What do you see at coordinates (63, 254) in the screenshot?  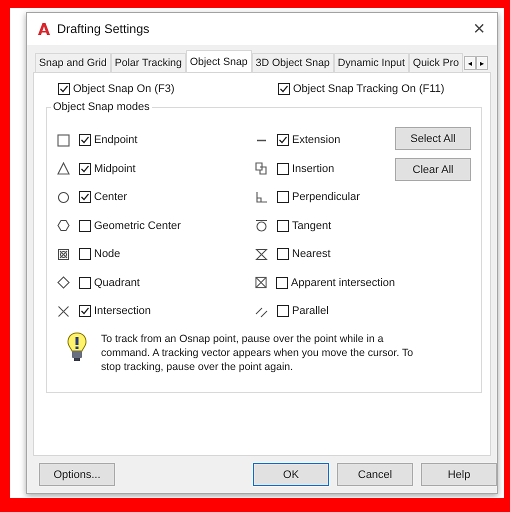 I see `node-icon` at bounding box center [63, 254].